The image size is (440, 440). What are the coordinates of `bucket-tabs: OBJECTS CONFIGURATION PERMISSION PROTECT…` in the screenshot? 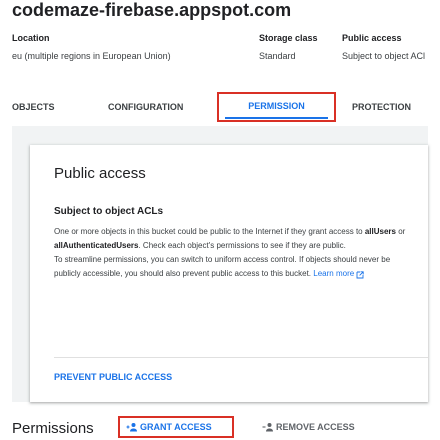 It's located at (220, 107).